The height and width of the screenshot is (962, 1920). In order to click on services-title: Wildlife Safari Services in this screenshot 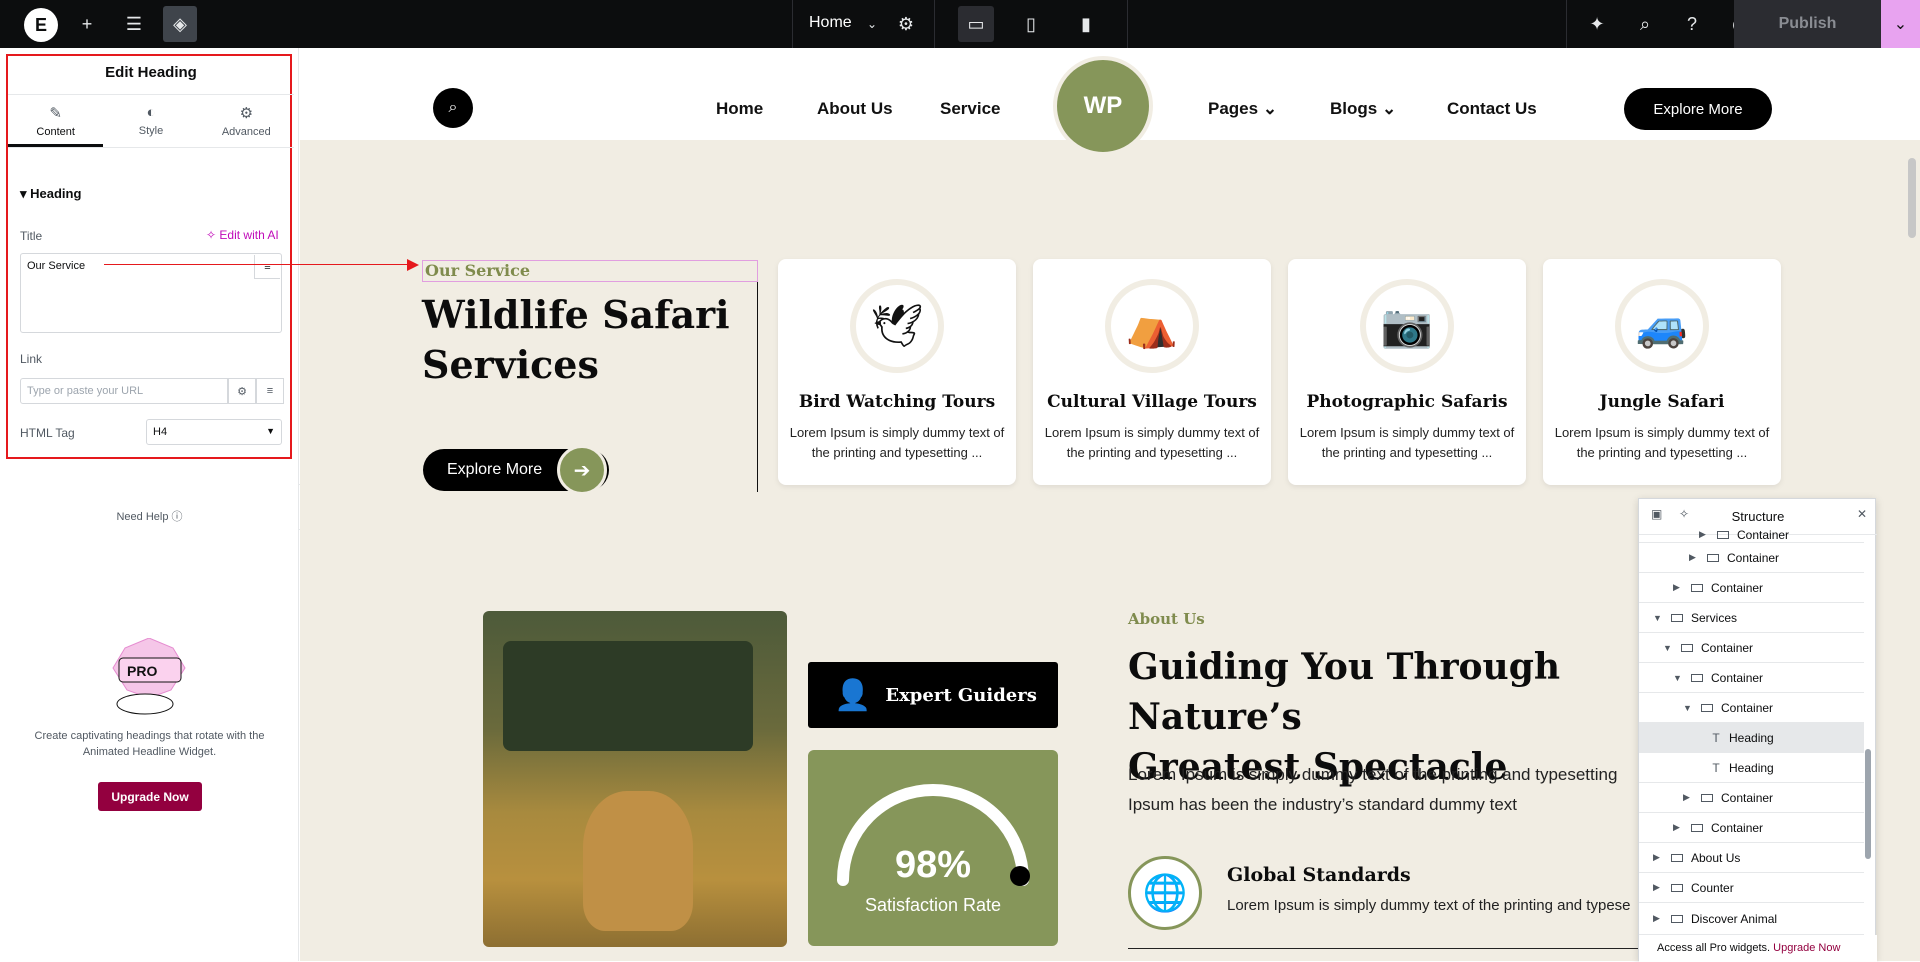, I will do `click(577, 340)`.